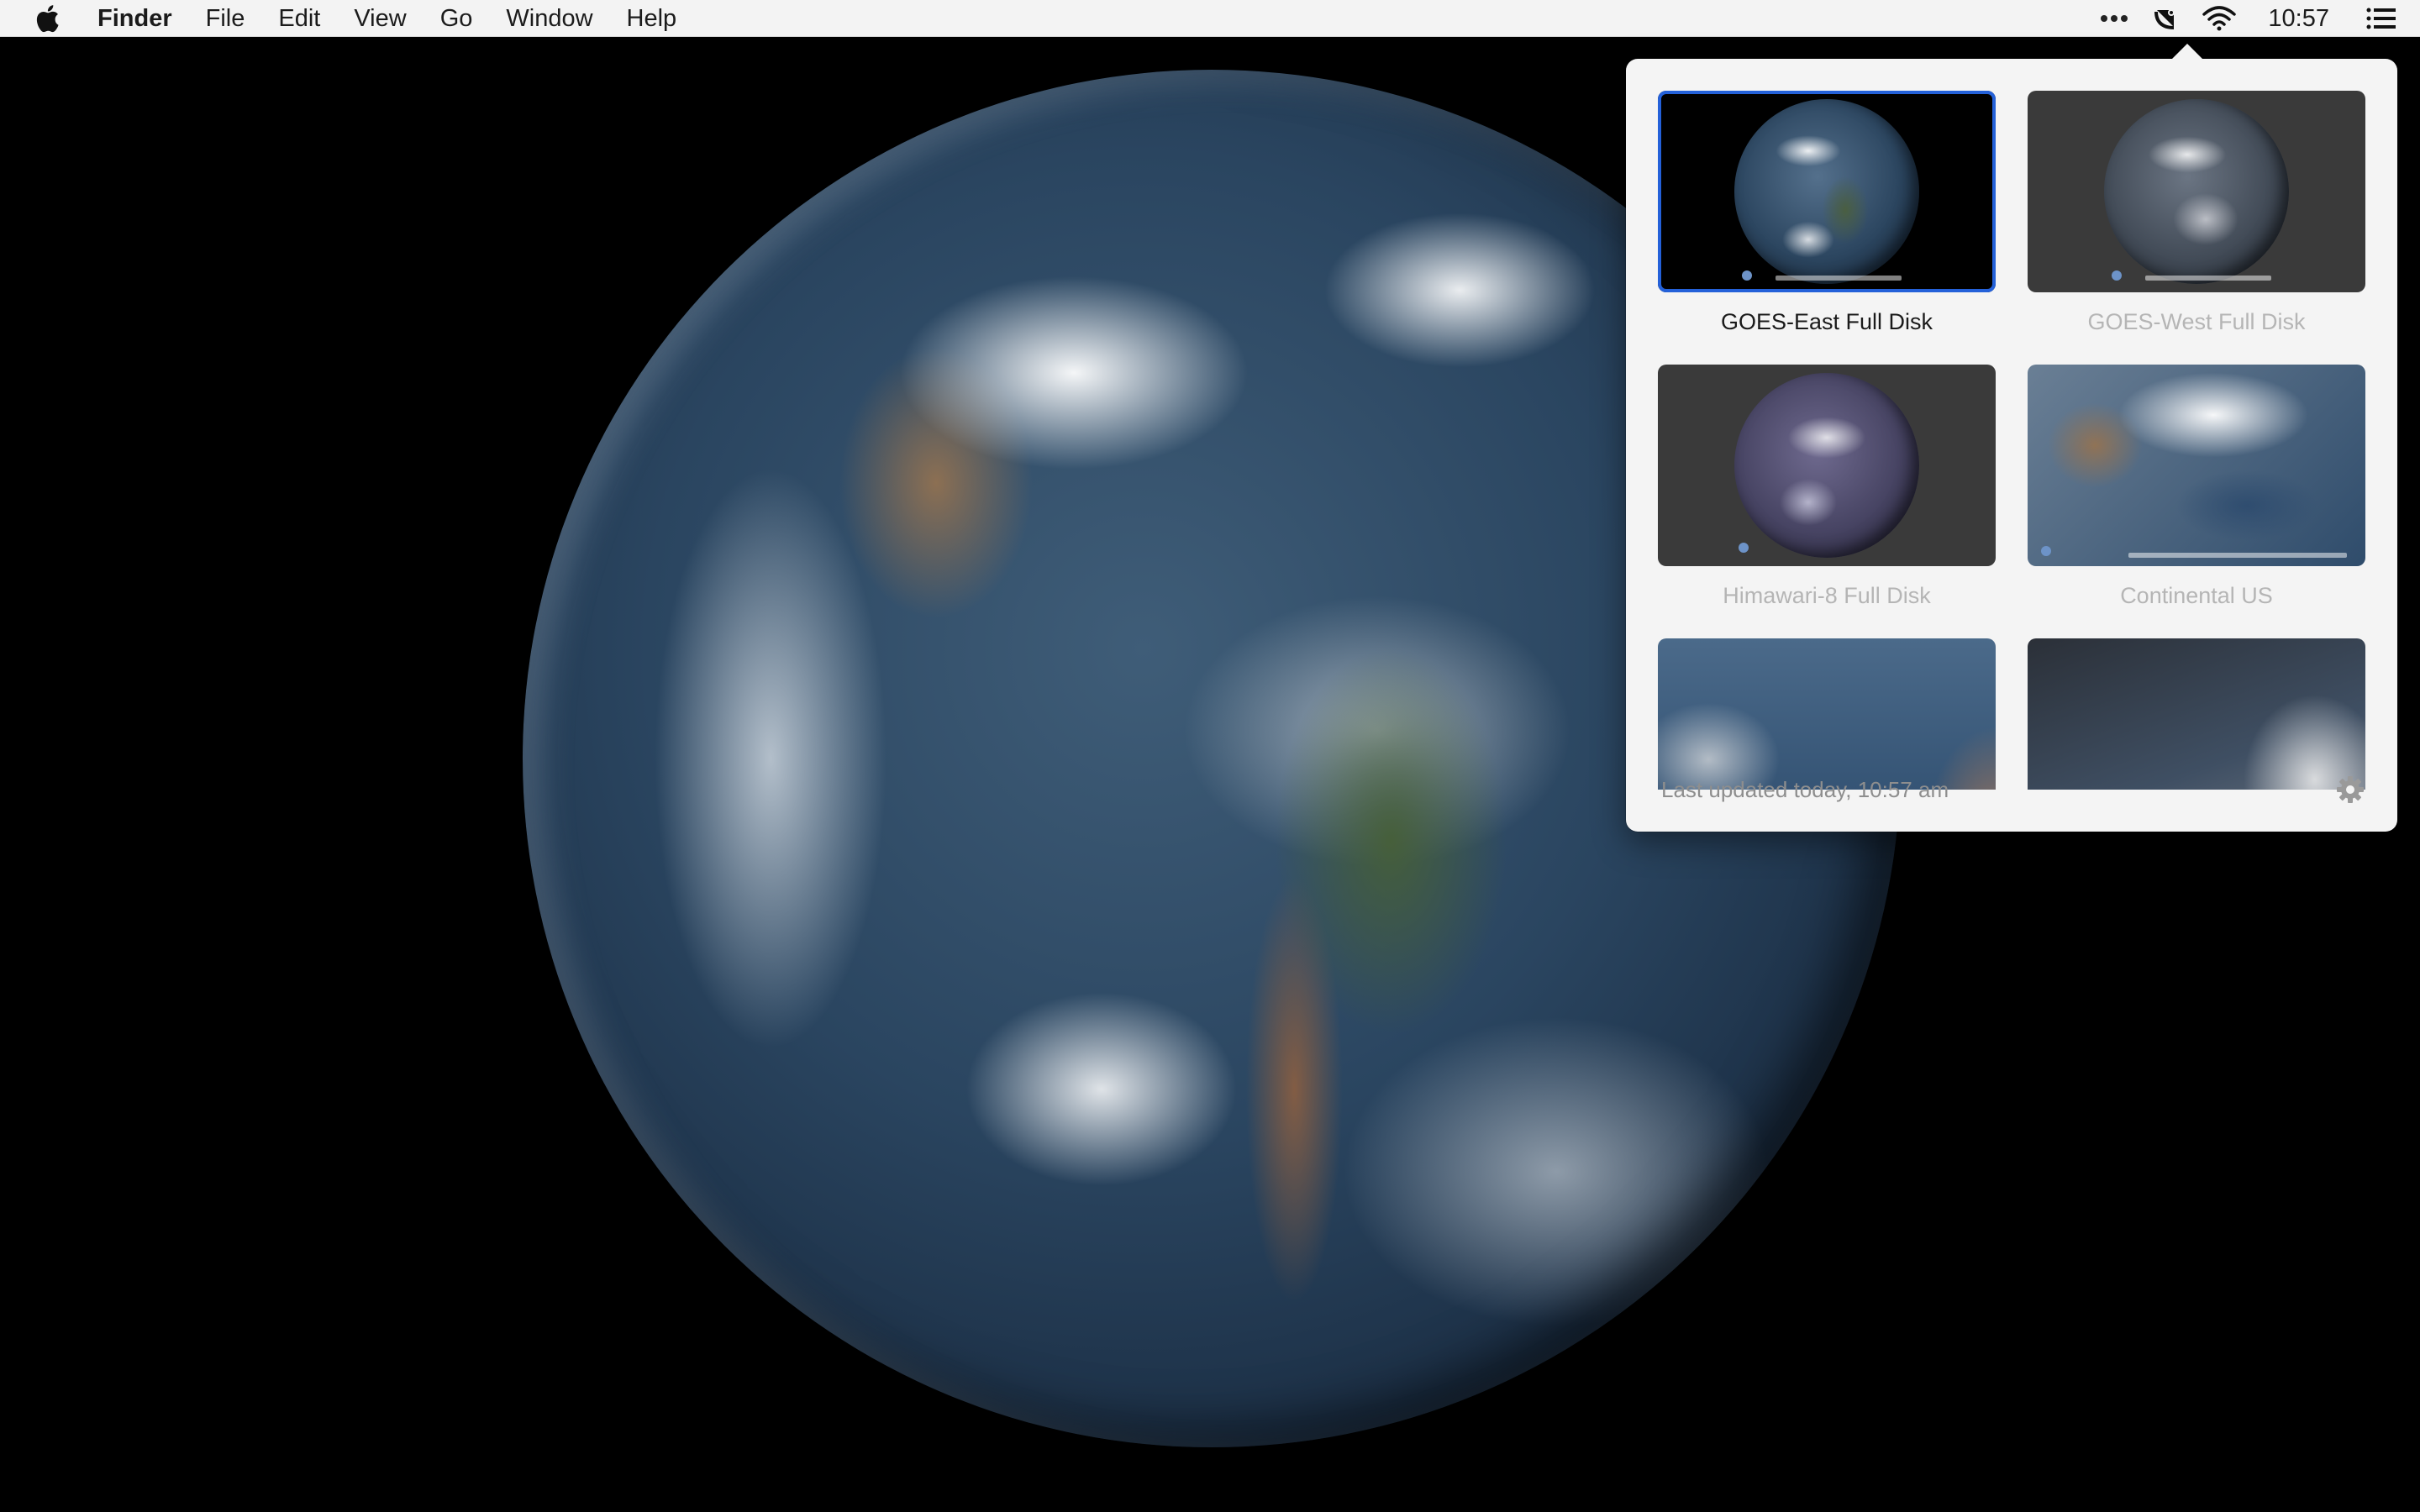  Describe the element at coordinates (2011, 790) in the screenshot. I see `popover-footer: Last updated today, 10:57 am` at that location.